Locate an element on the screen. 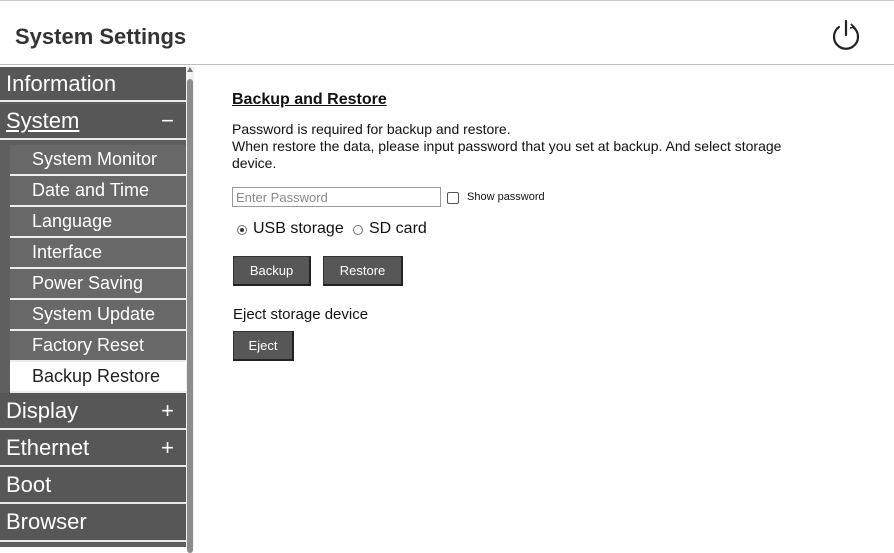 This screenshot has height=553, width=894. sidebar-item-interface: Interface is located at coordinates (98, 253).